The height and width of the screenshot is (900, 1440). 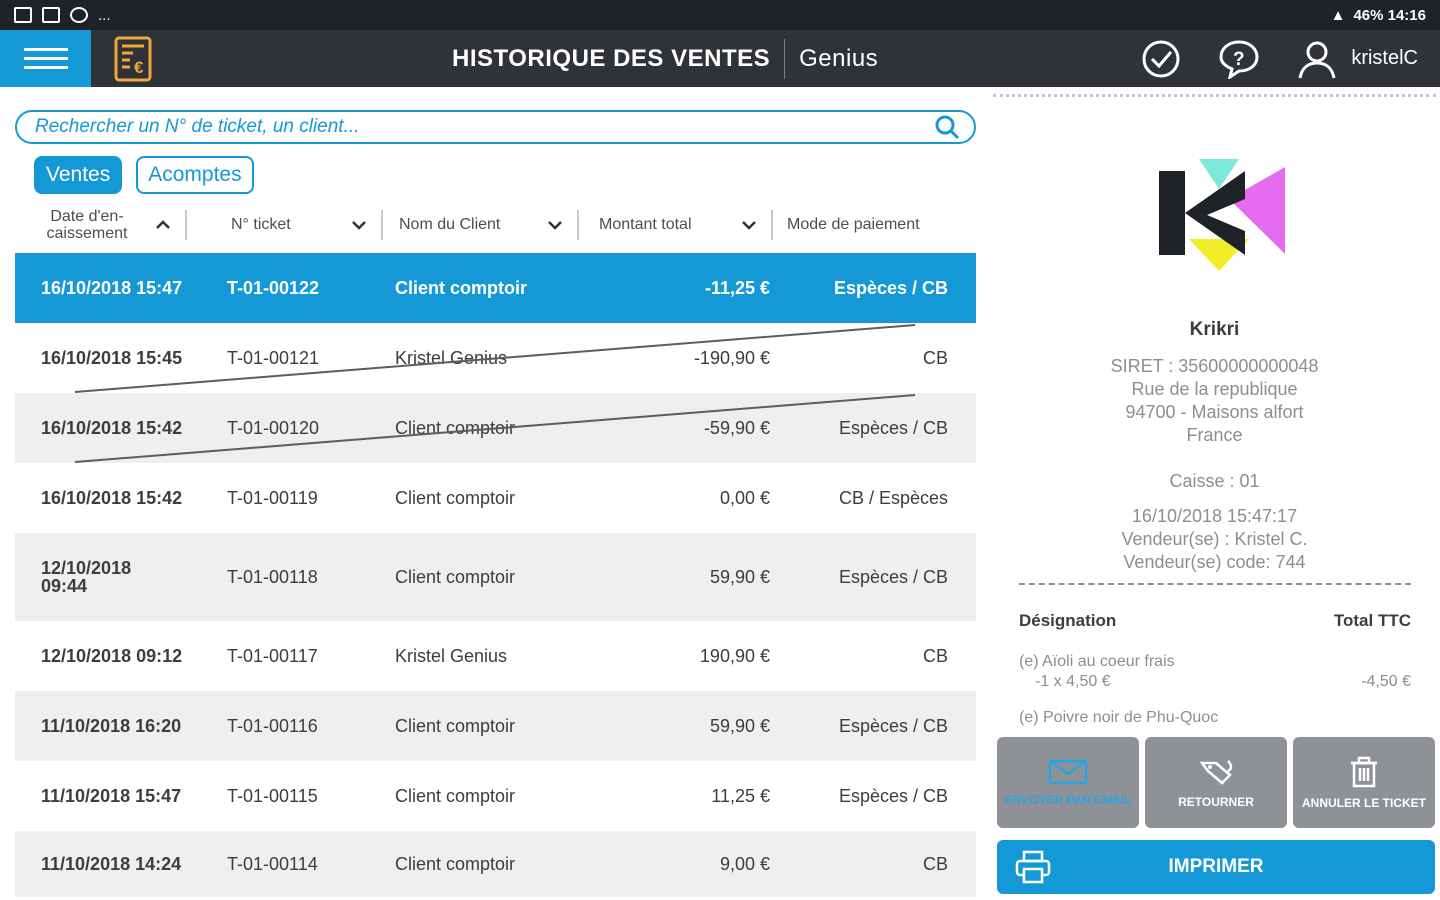 What do you see at coordinates (163, 224) in the screenshot?
I see `chevron-up-icon` at bounding box center [163, 224].